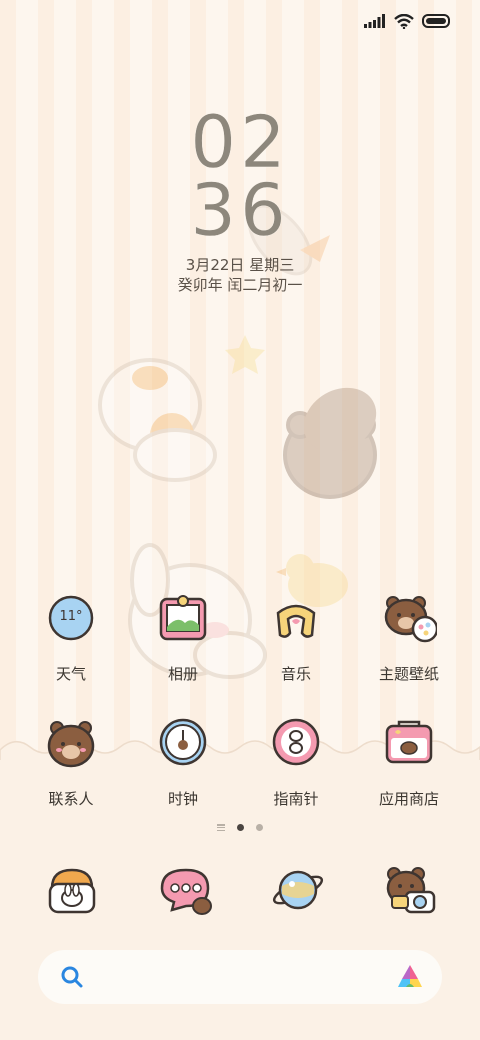 The image size is (480, 1040). Describe the element at coordinates (240, 210) in the screenshot. I see `clock-minutes: 36` at that location.